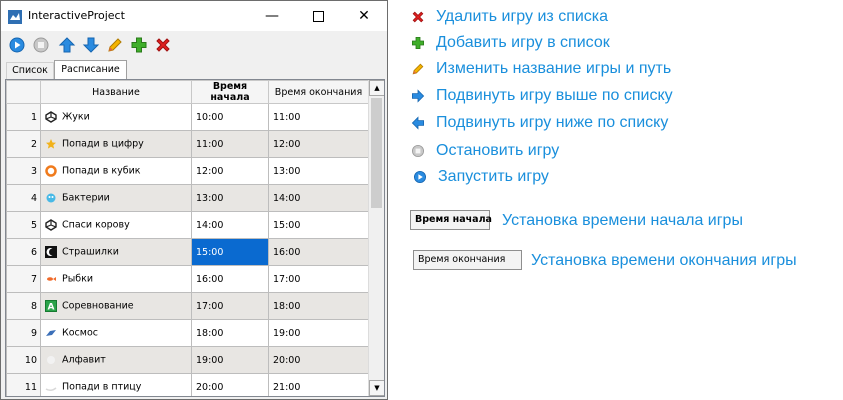 This screenshot has width=843, height=400. I want to click on table-row: 5 Спаси корову 14:00 15:00, so click(187, 225).